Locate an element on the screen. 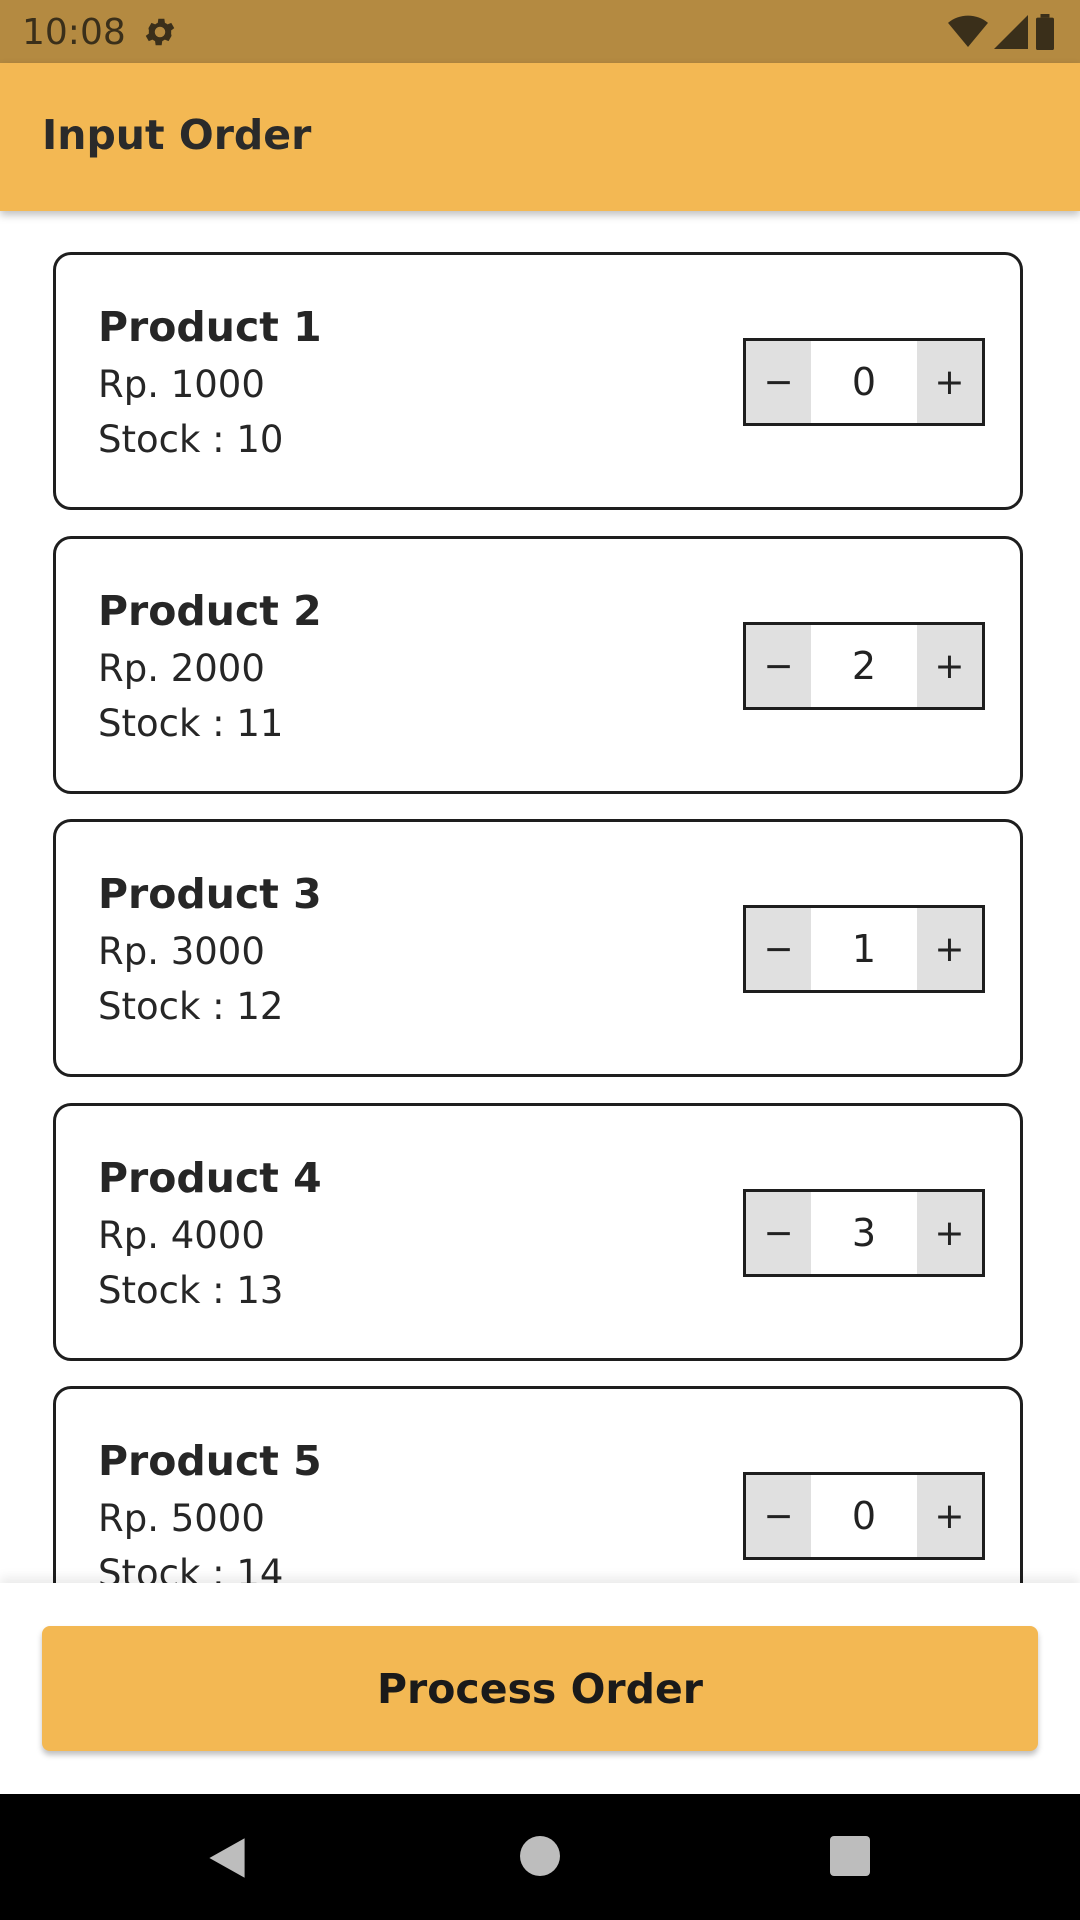 The height and width of the screenshot is (1920, 1080). product-name: Product 2 is located at coordinates (210, 611).